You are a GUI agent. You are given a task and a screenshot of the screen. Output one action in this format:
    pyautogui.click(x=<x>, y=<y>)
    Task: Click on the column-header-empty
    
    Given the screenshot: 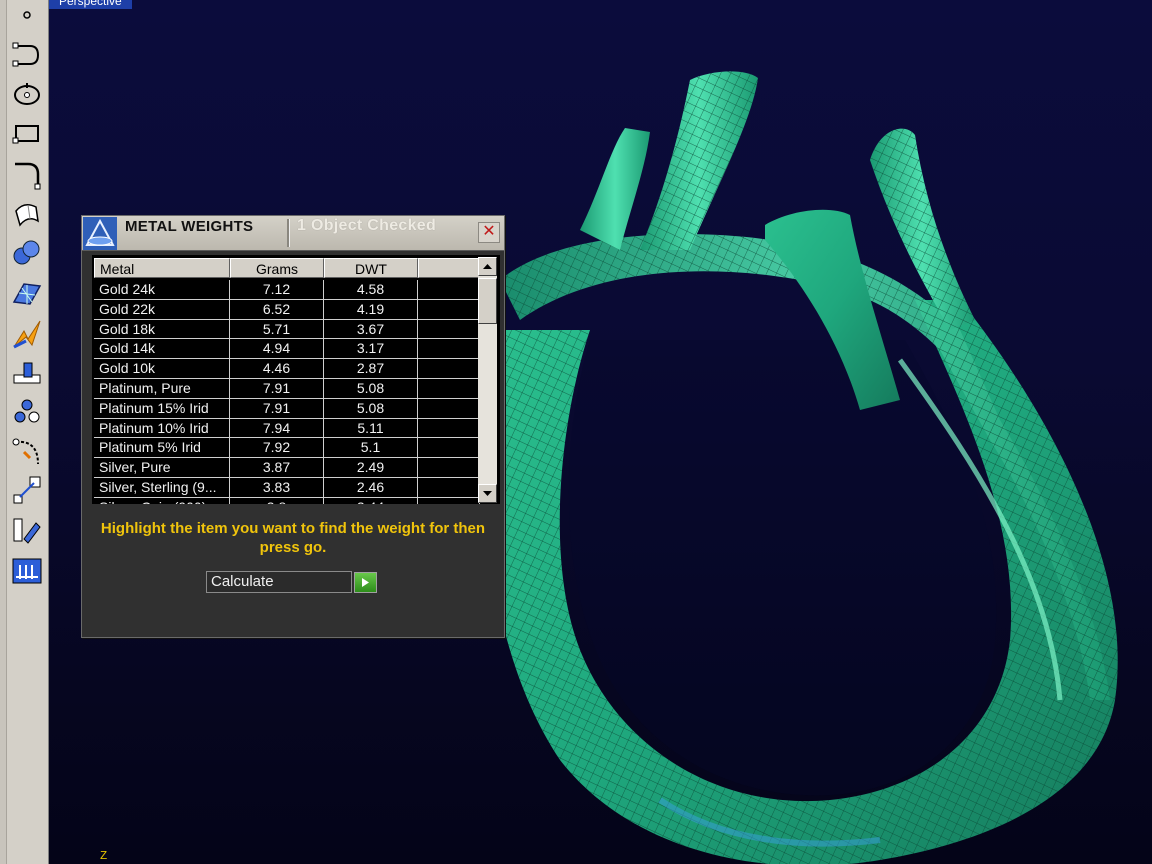 What is the action you would take?
    pyautogui.click(x=449, y=268)
    